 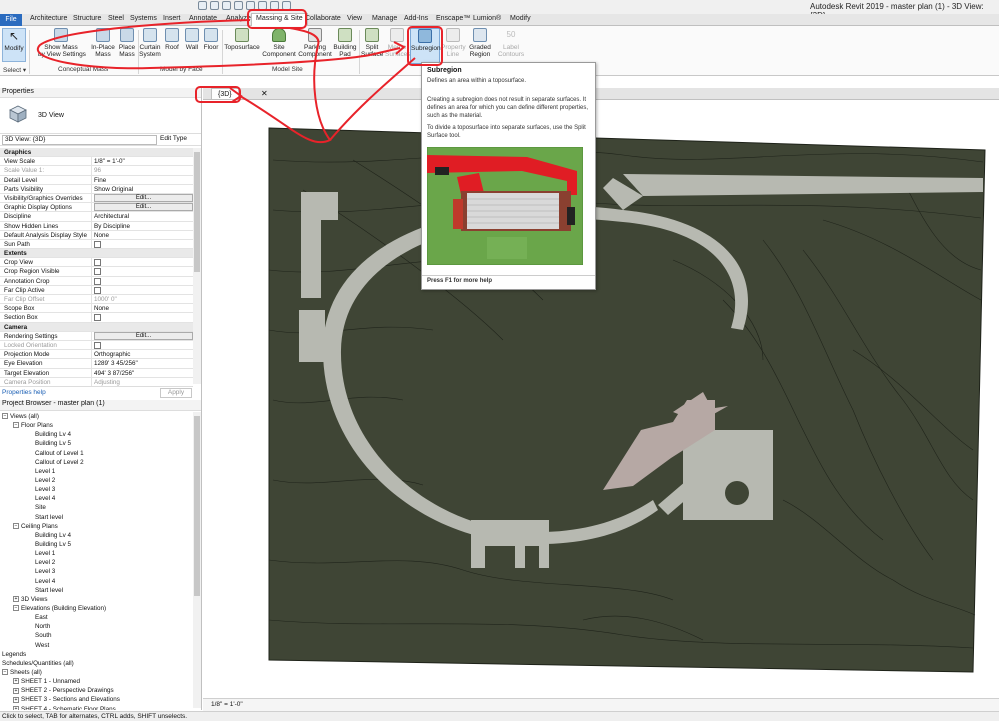 I want to click on tab-3d-view: {3D}, so click(x=225, y=94).